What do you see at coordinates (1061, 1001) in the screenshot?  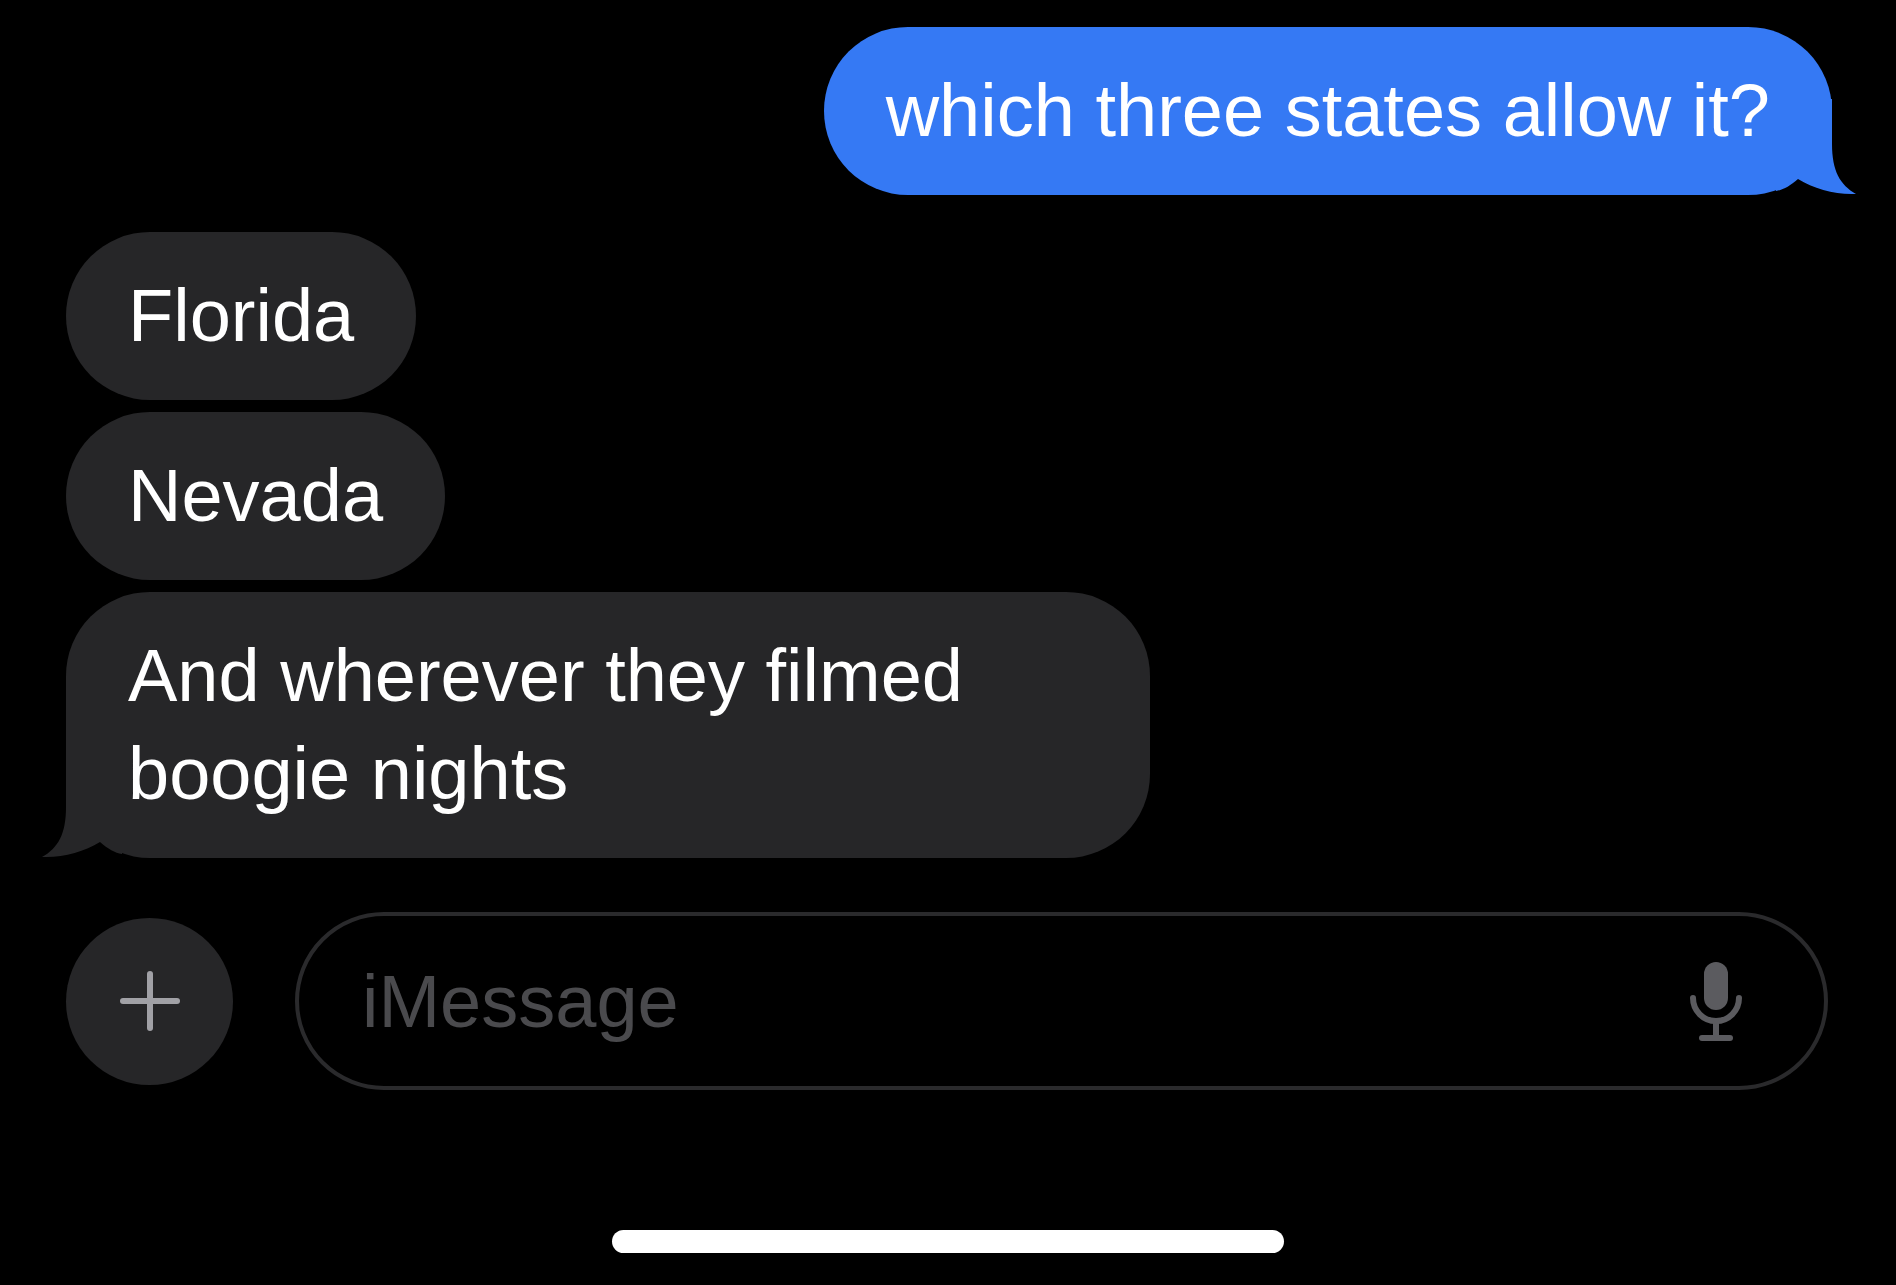 I see `message-input-field: iMessage` at bounding box center [1061, 1001].